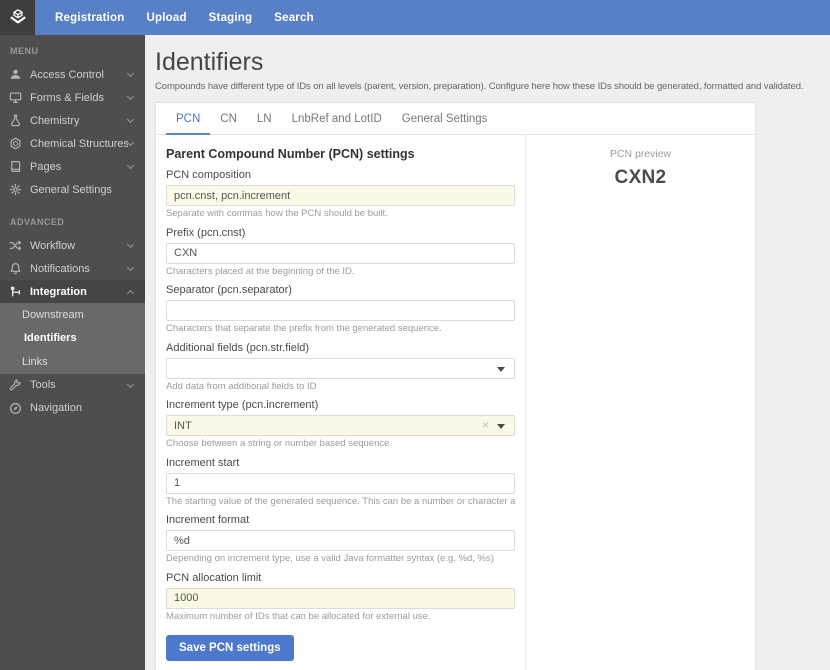 Image resolution: width=830 pixels, height=670 pixels. I want to click on field-label: Increment format, so click(208, 520).